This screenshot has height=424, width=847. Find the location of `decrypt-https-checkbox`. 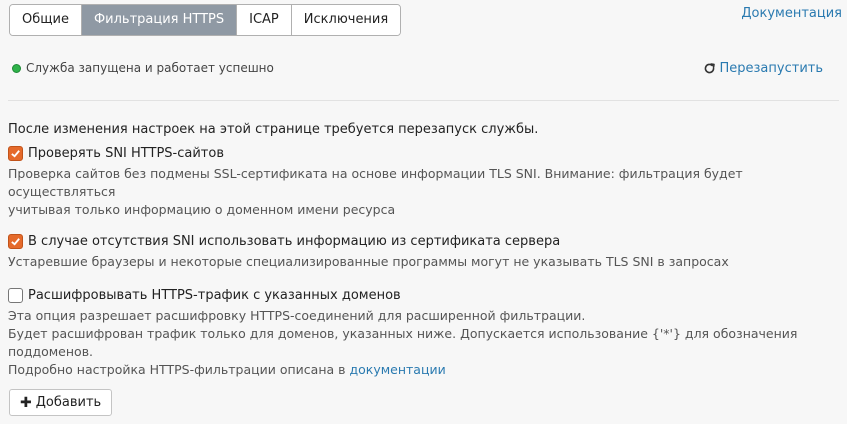

decrypt-https-checkbox is located at coordinates (15, 295).